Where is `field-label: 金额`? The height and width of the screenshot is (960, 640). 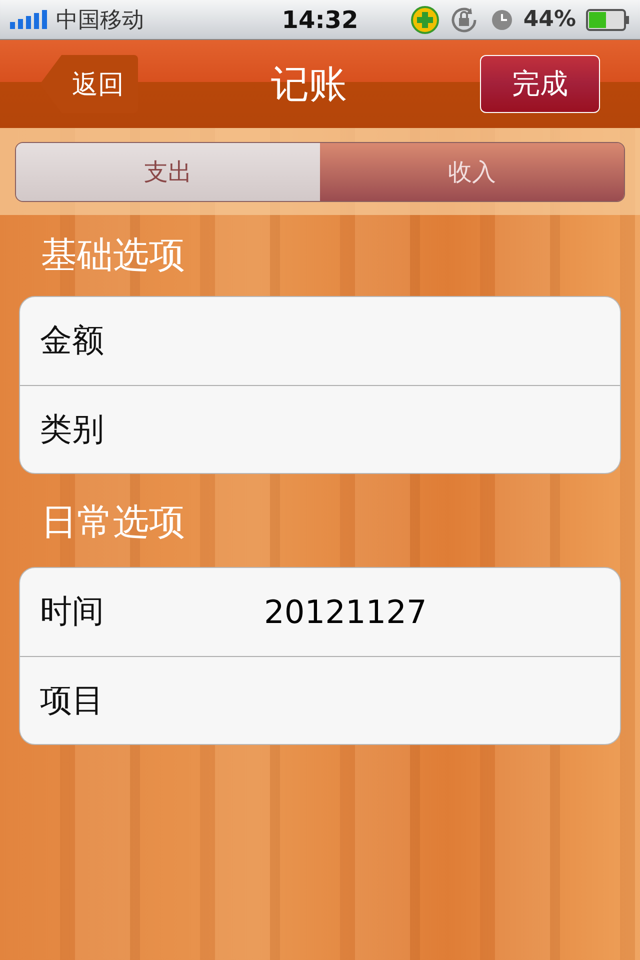
field-label: 金额 is located at coordinates (72, 340).